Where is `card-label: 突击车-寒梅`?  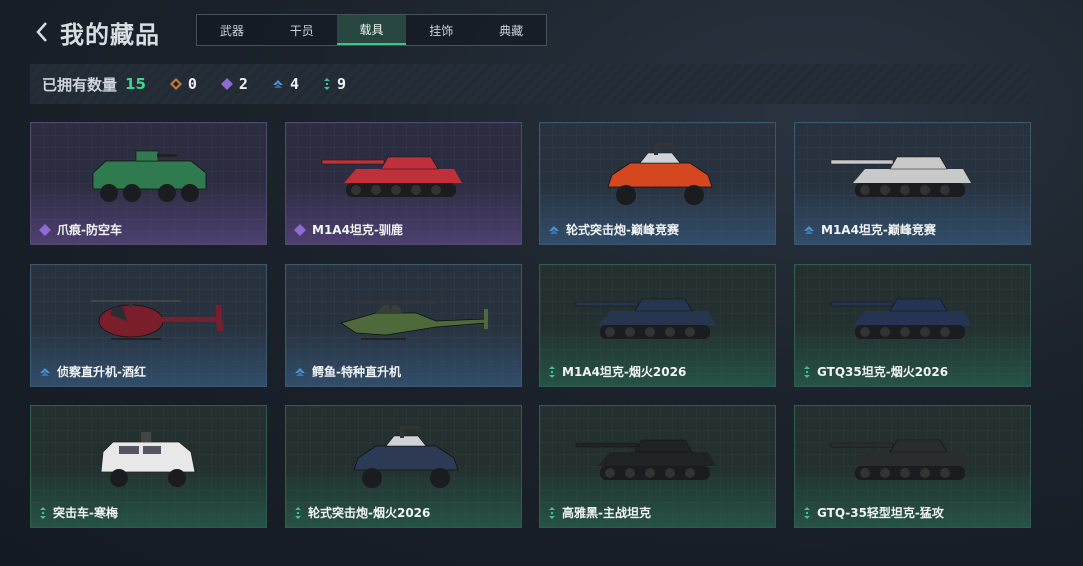 card-label: 突击车-寒梅 is located at coordinates (78, 512).